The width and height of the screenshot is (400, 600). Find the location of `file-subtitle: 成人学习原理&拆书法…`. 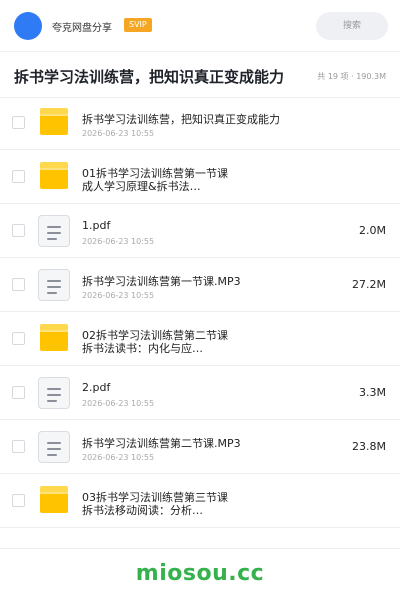

file-subtitle: 成人学习原理&拆书法… is located at coordinates (141, 186).